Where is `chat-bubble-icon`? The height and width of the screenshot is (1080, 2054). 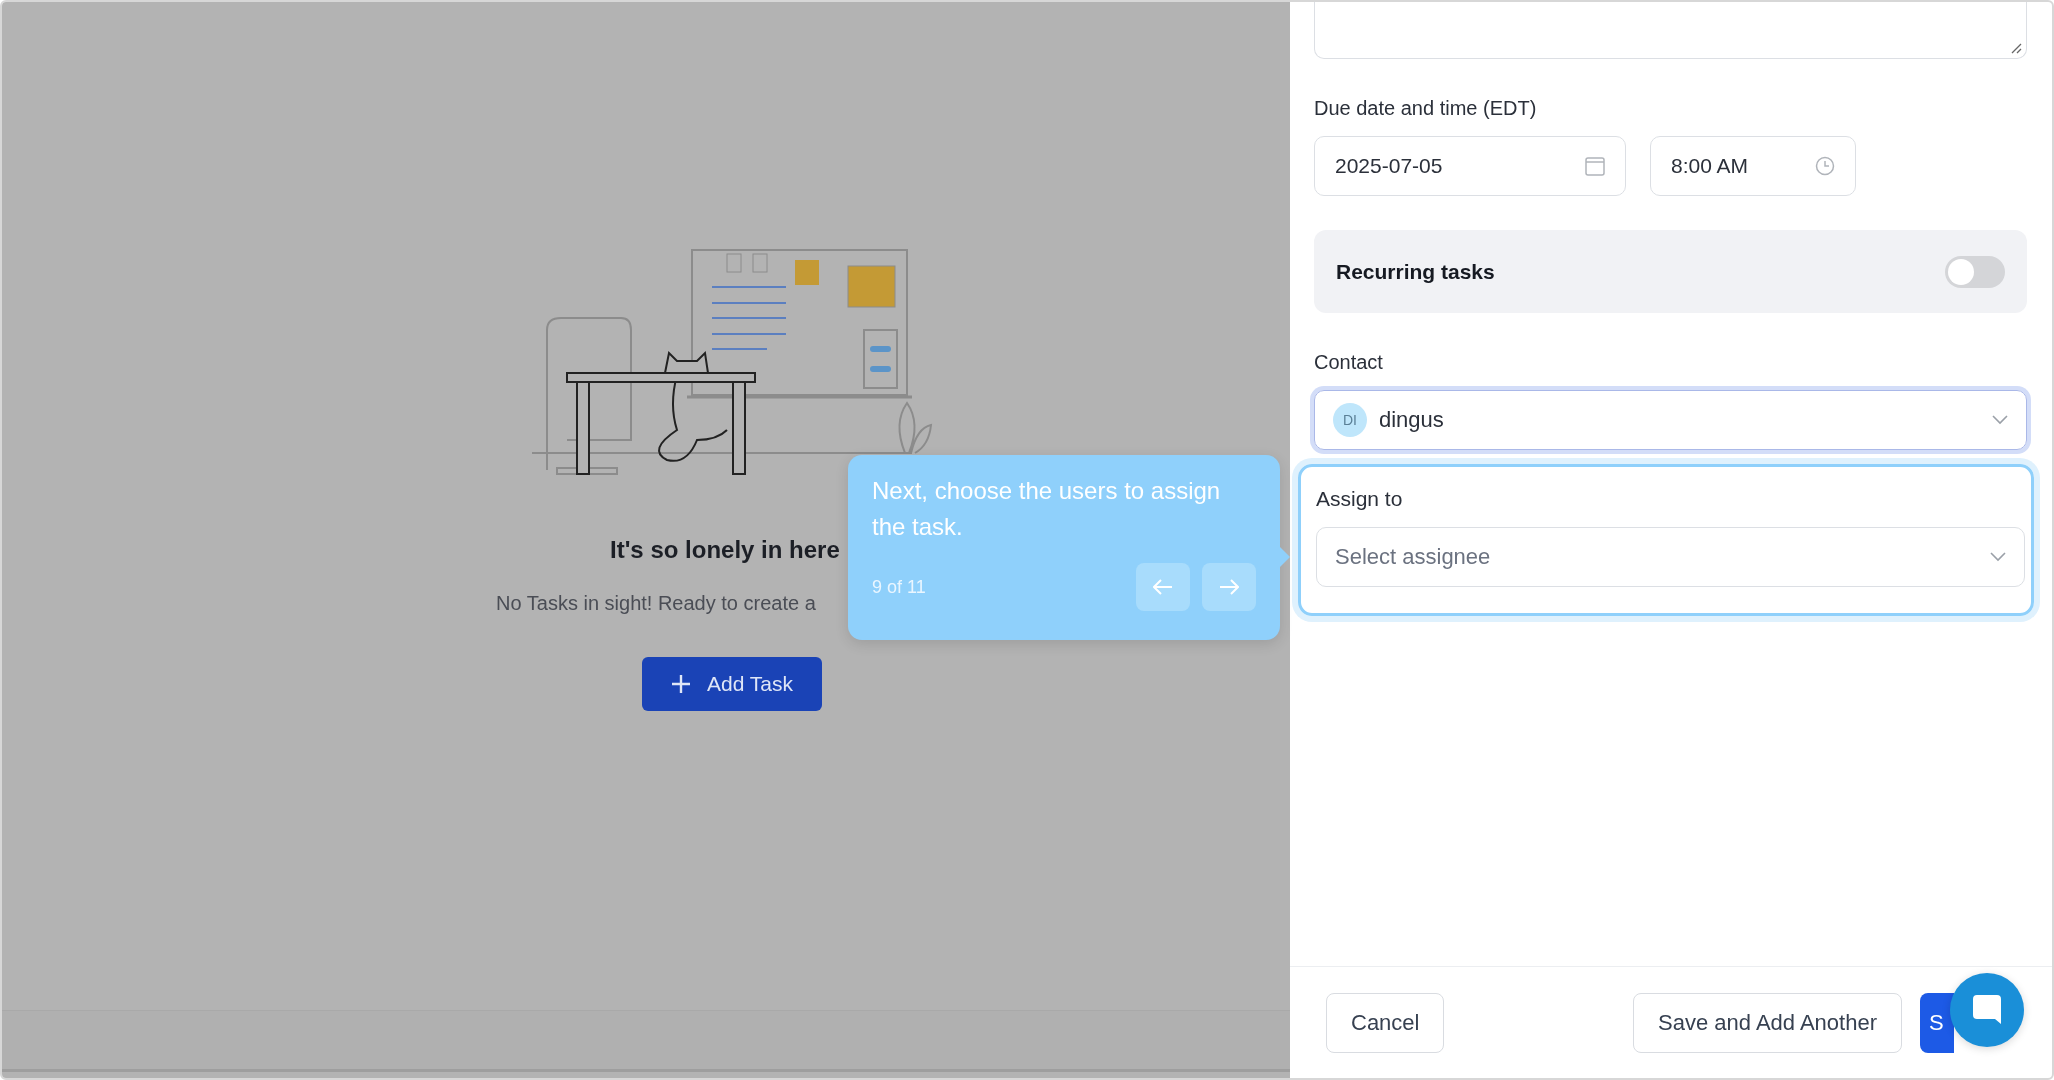 chat-bubble-icon is located at coordinates (1987, 1010).